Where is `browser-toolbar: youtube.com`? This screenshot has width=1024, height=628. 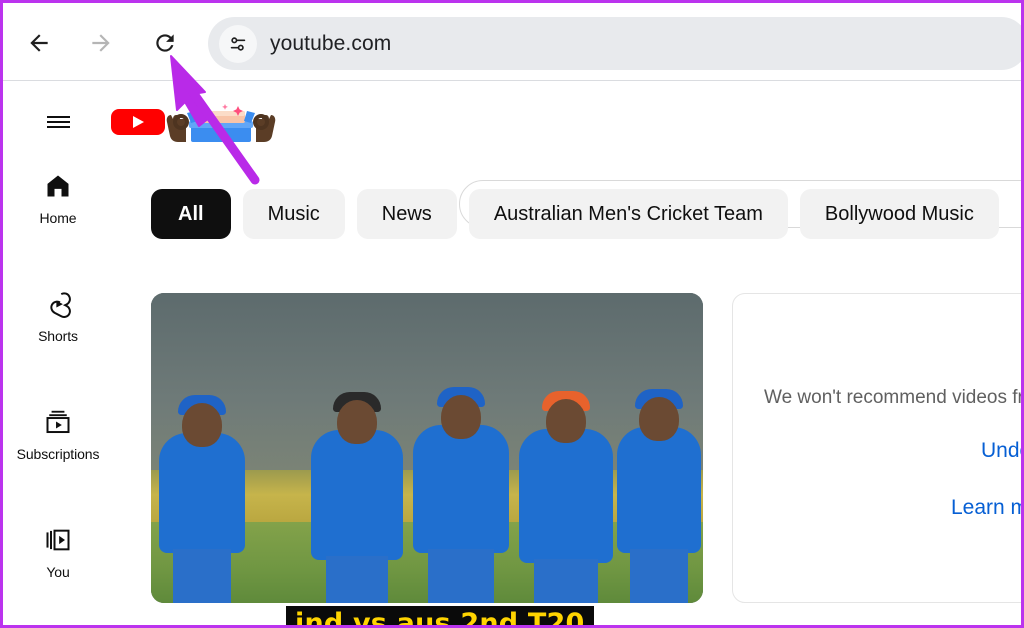
browser-toolbar: youtube.com is located at coordinates (512, 42).